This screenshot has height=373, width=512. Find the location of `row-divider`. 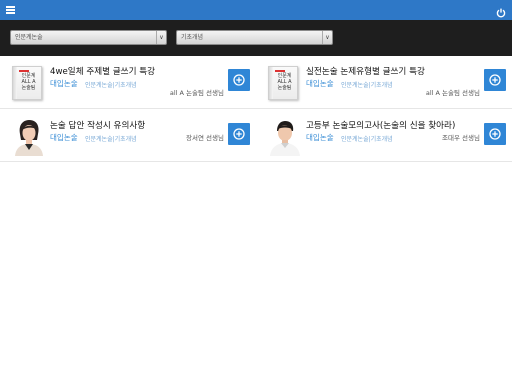

row-divider is located at coordinates (256, 108).